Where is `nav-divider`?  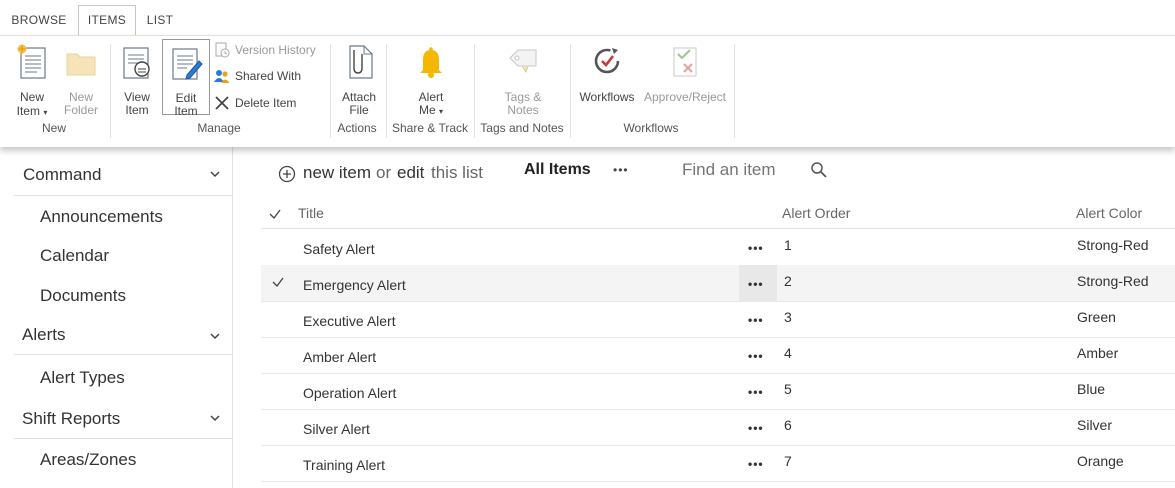 nav-divider is located at coordinates (232, 317).